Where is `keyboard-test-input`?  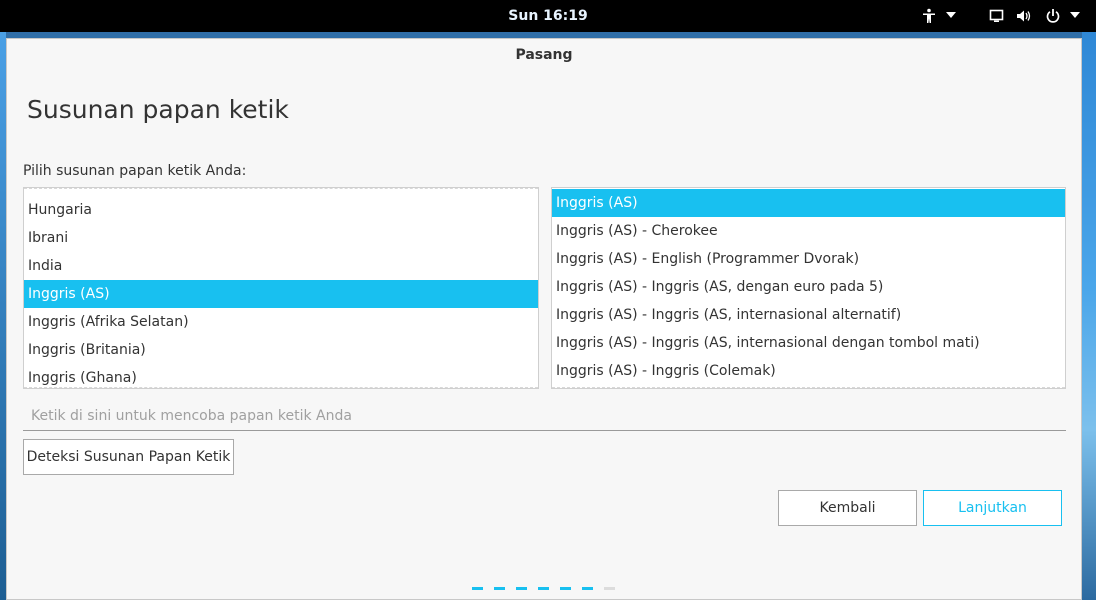 keyboard-test-input is located at coordinates (544, 416).